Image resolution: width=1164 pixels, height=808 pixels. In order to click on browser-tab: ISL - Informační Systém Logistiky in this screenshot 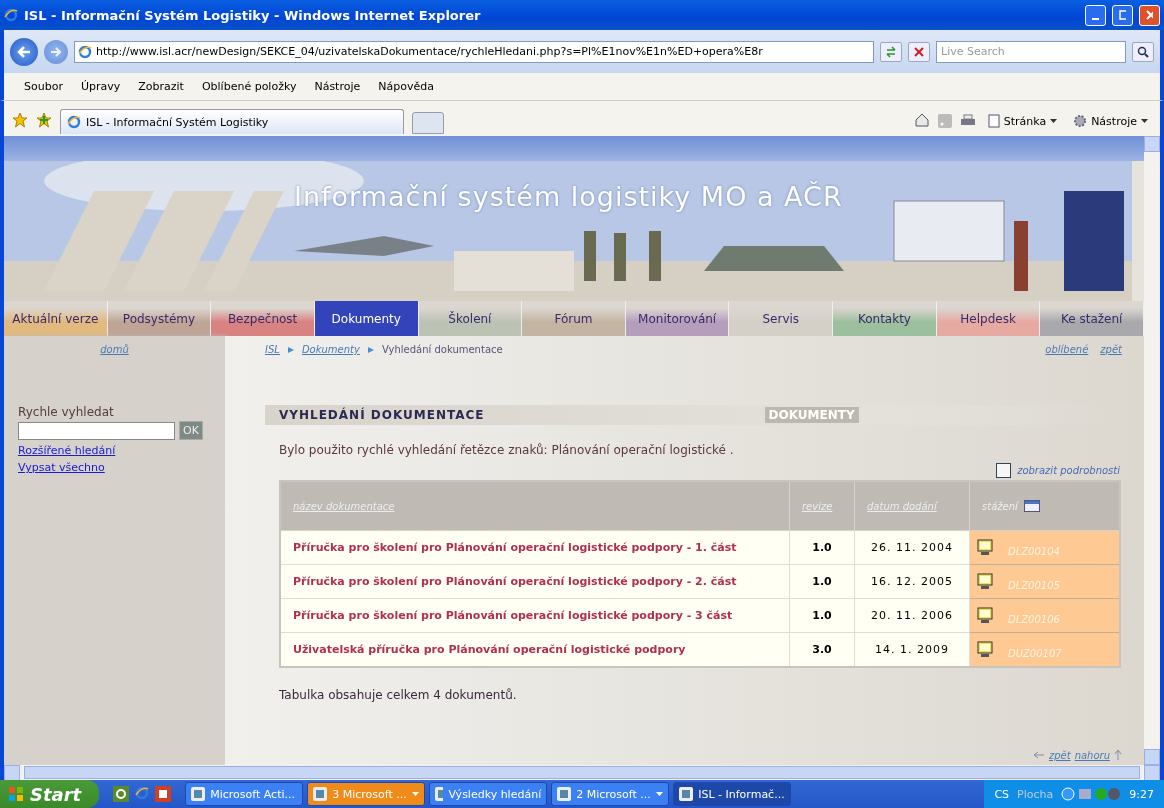, I will do `click(232, 121)`.